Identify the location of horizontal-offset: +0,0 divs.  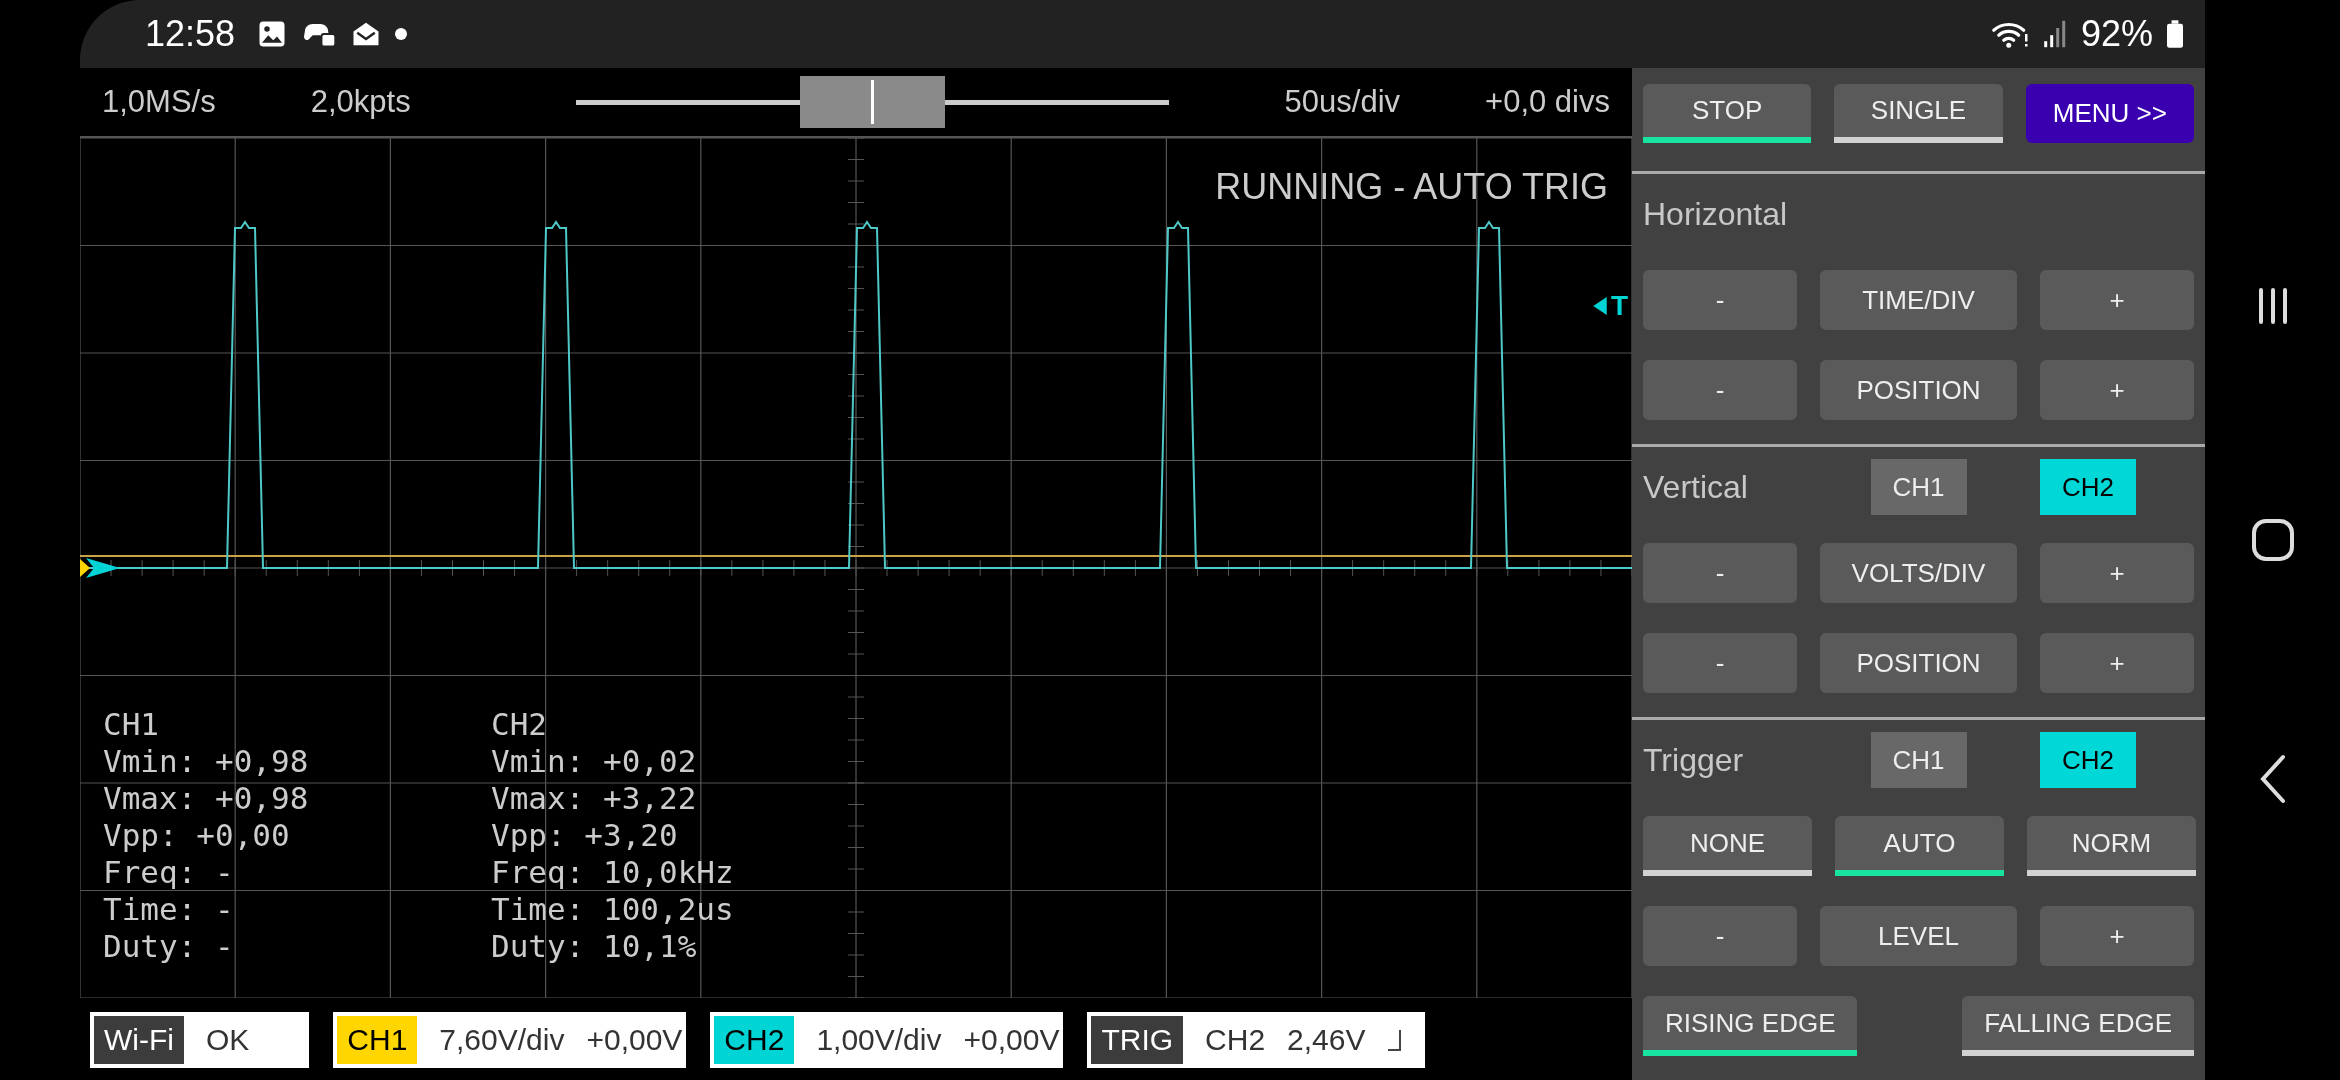
(1547, 102).